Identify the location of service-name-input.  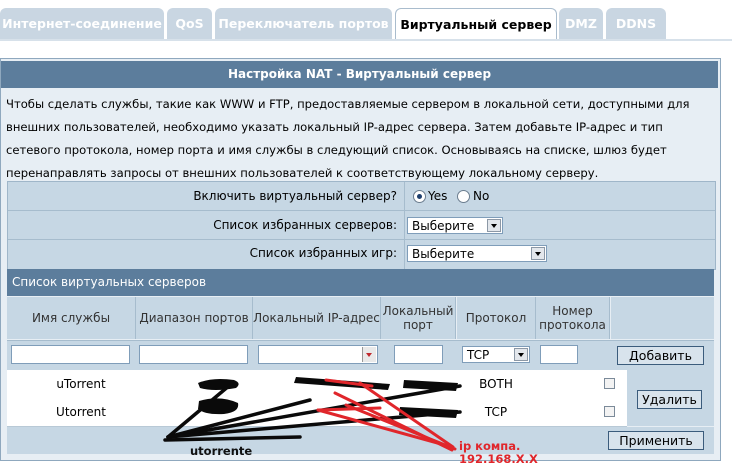
(70, 354).